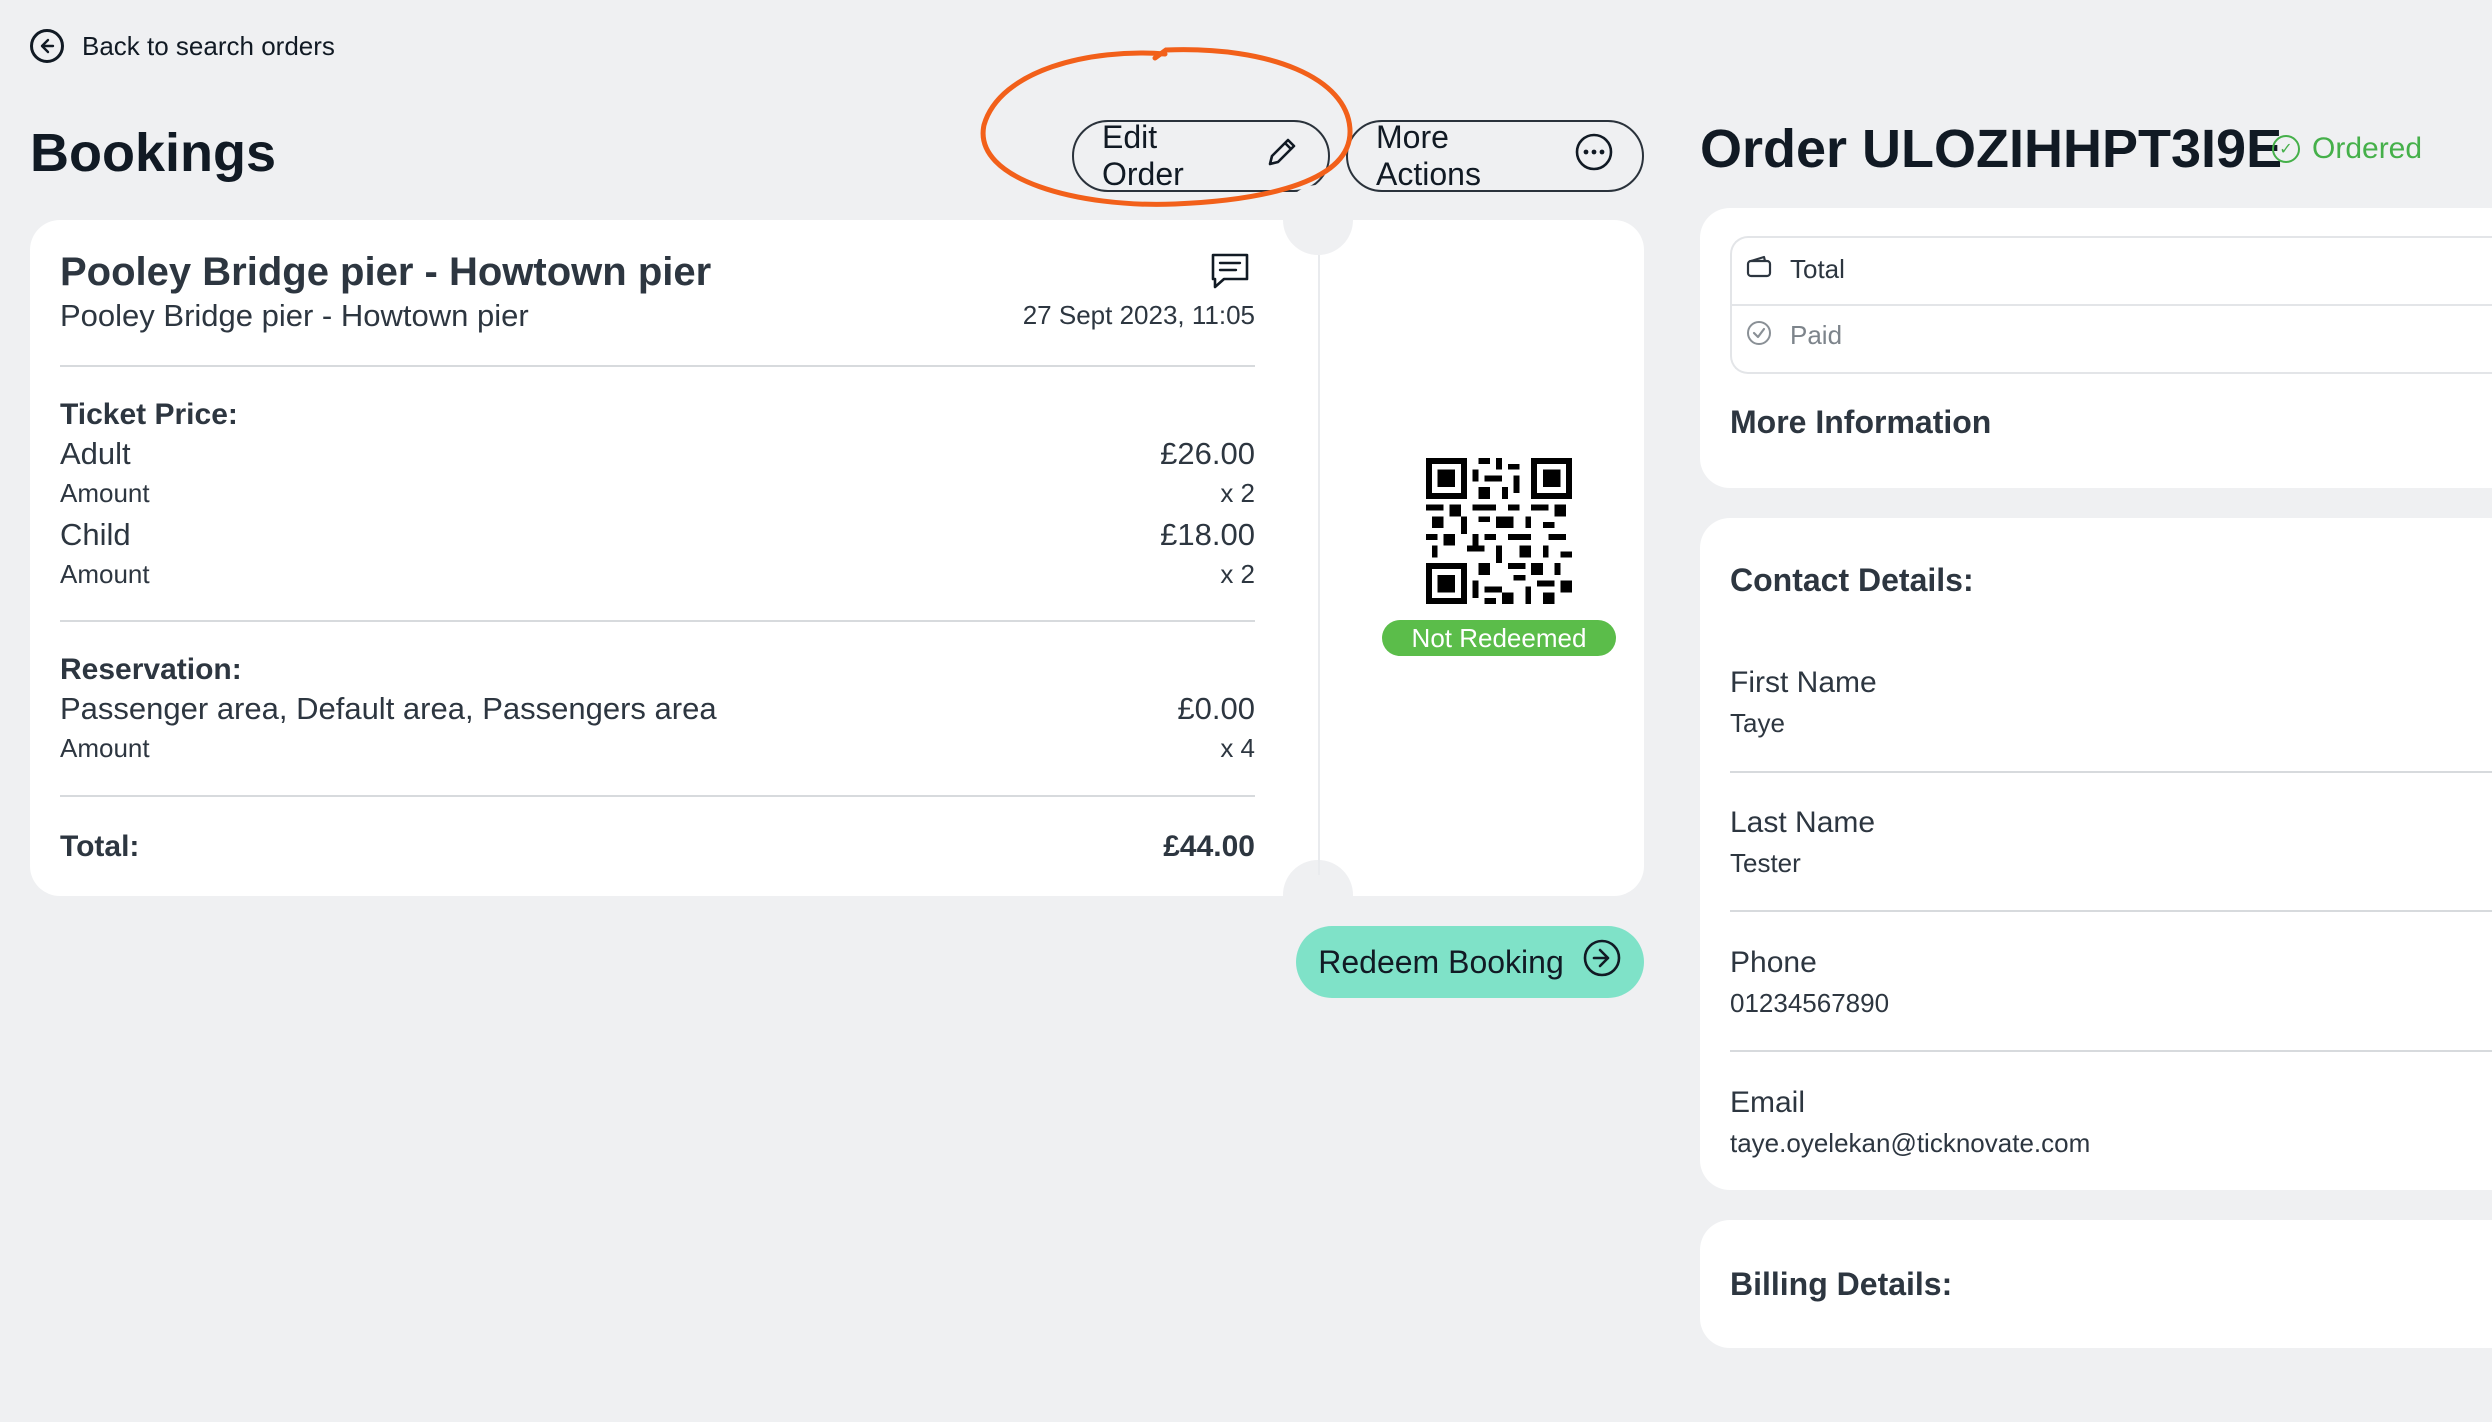  What do you see at coordinates (294, 315) in the screenshot?
I see `booking-subtitle: Pooley Bridge pier - Howtown pier` at bounding box center [294, 315].